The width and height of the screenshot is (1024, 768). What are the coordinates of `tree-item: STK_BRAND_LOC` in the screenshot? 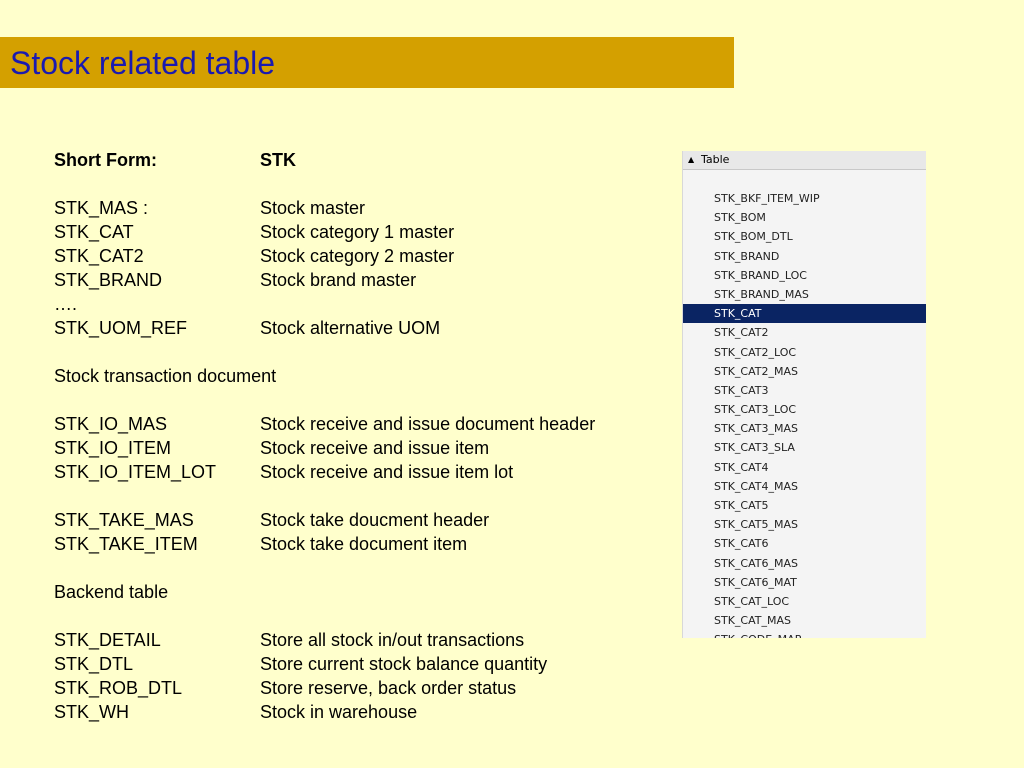 It's located at (804, 275).